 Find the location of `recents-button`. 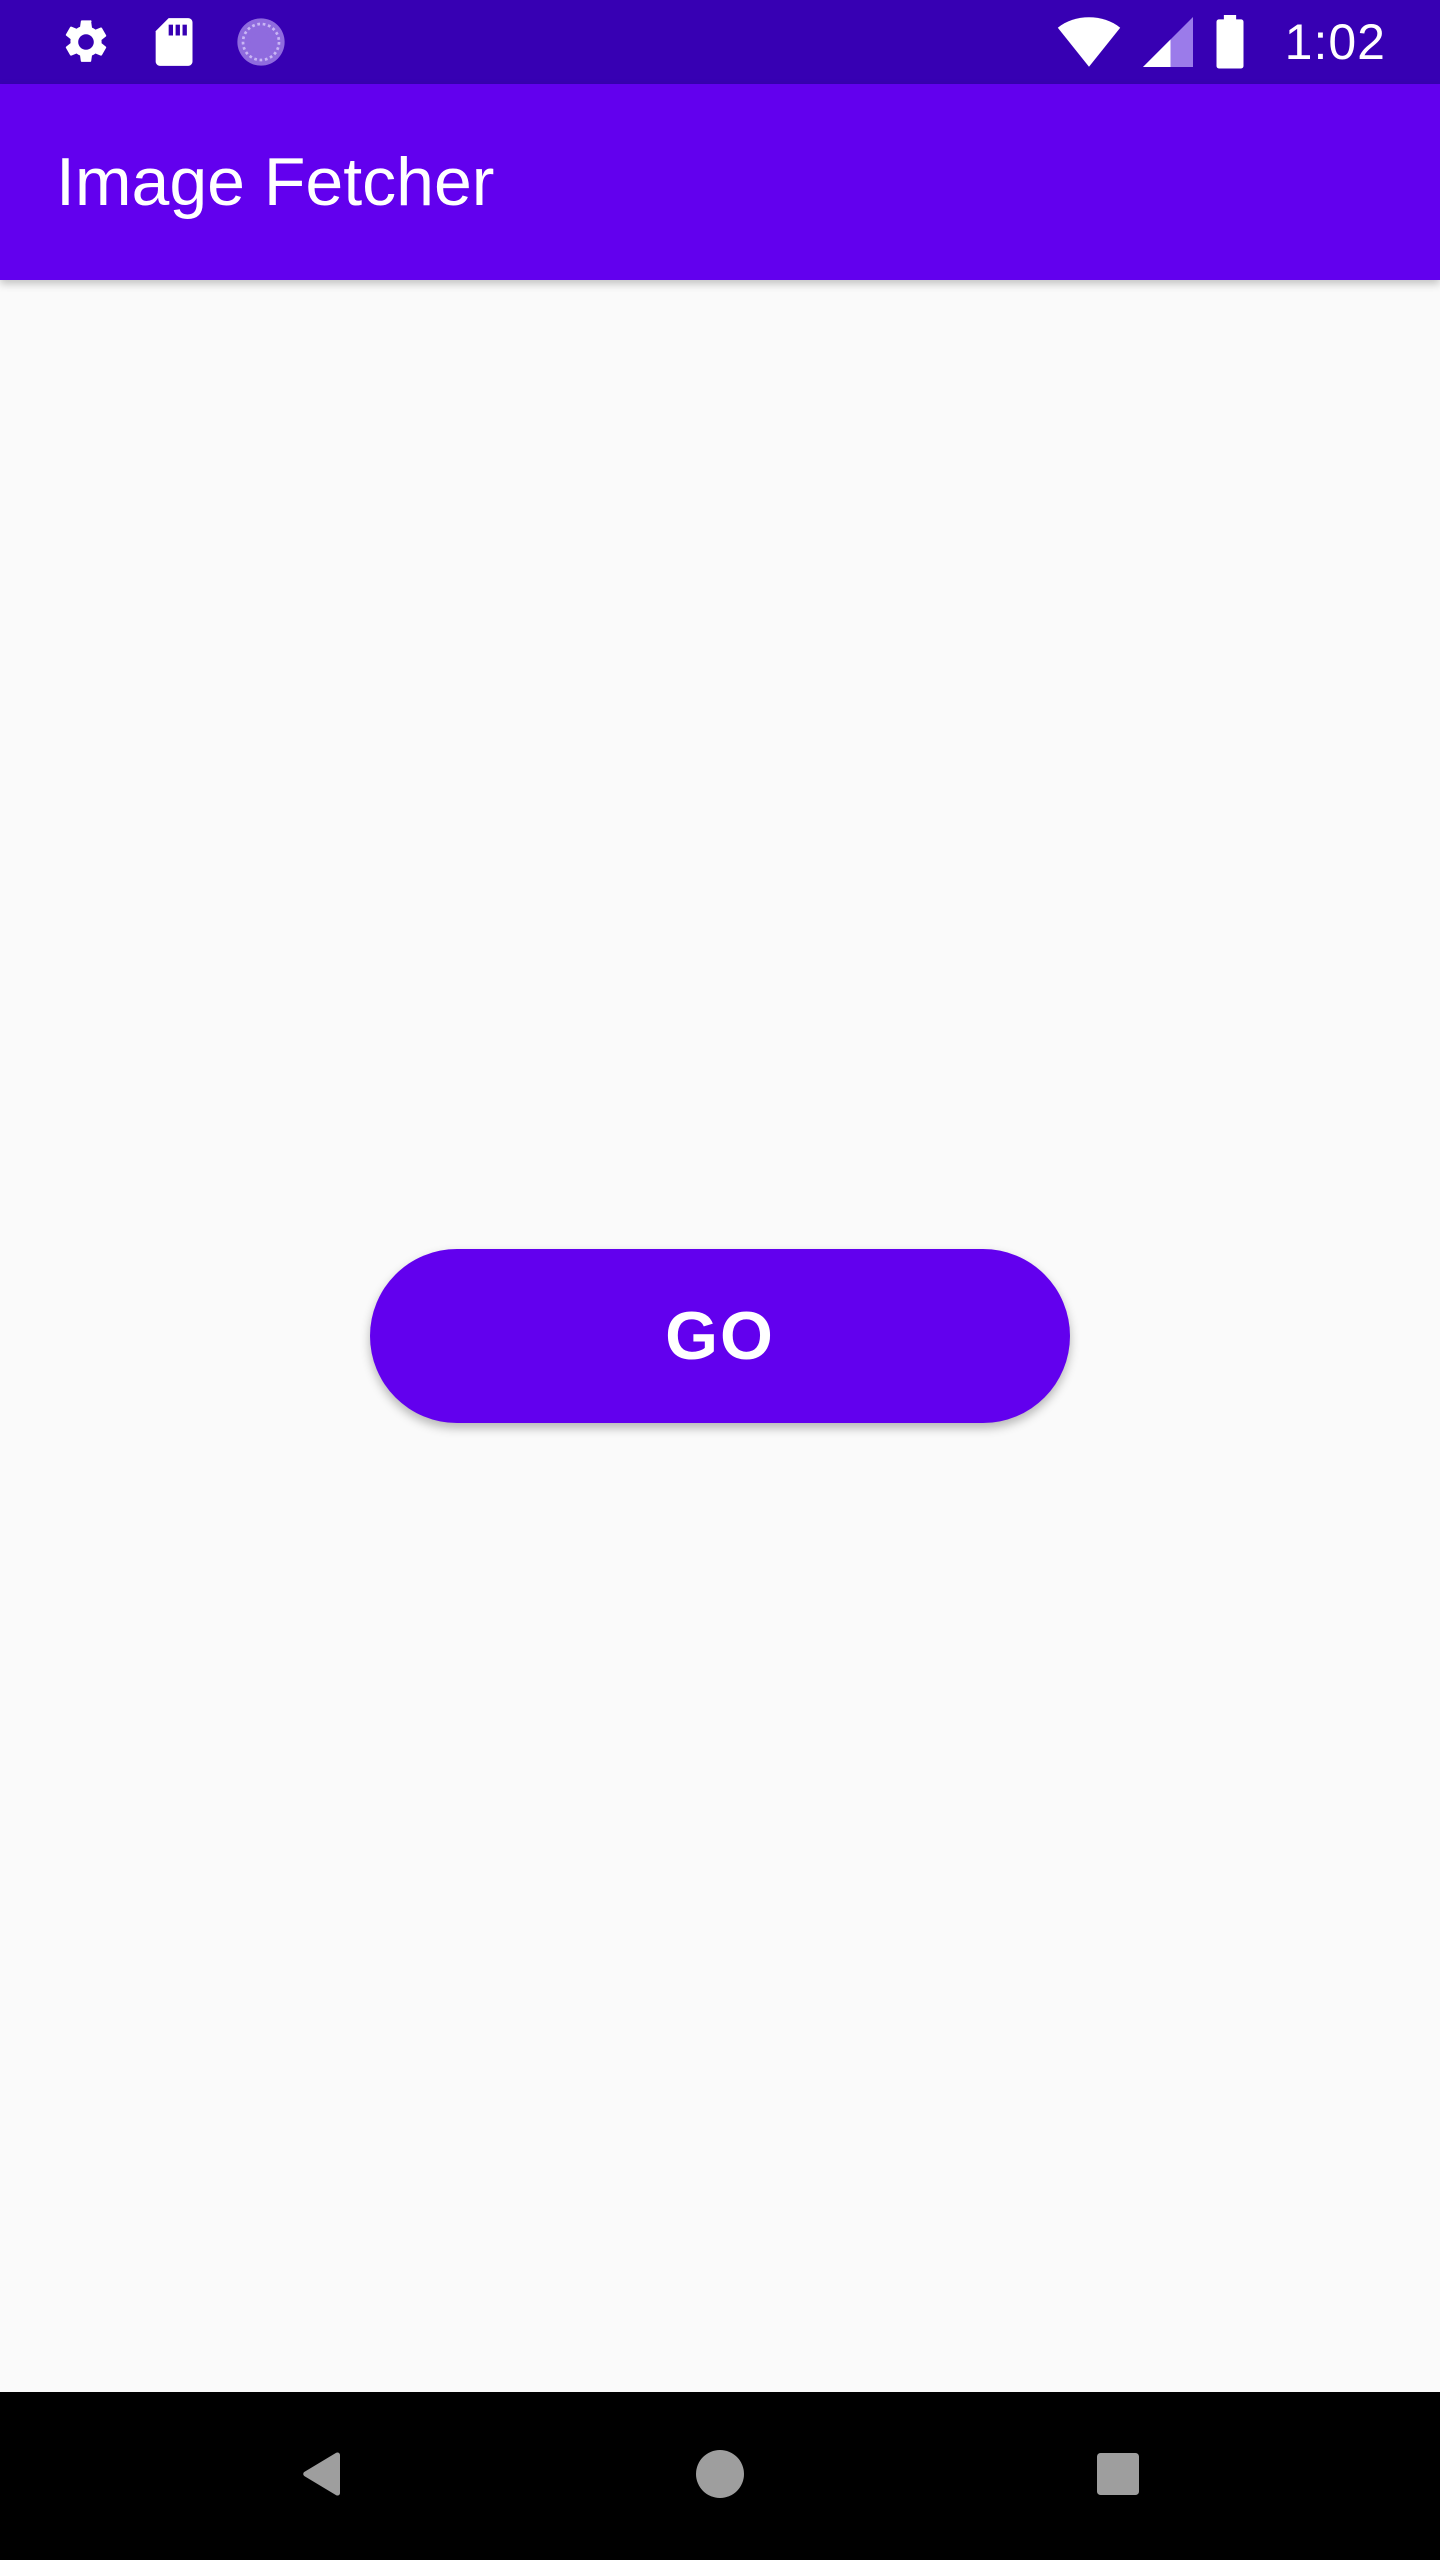

recents-button is located at coordinates (1118, 2476).